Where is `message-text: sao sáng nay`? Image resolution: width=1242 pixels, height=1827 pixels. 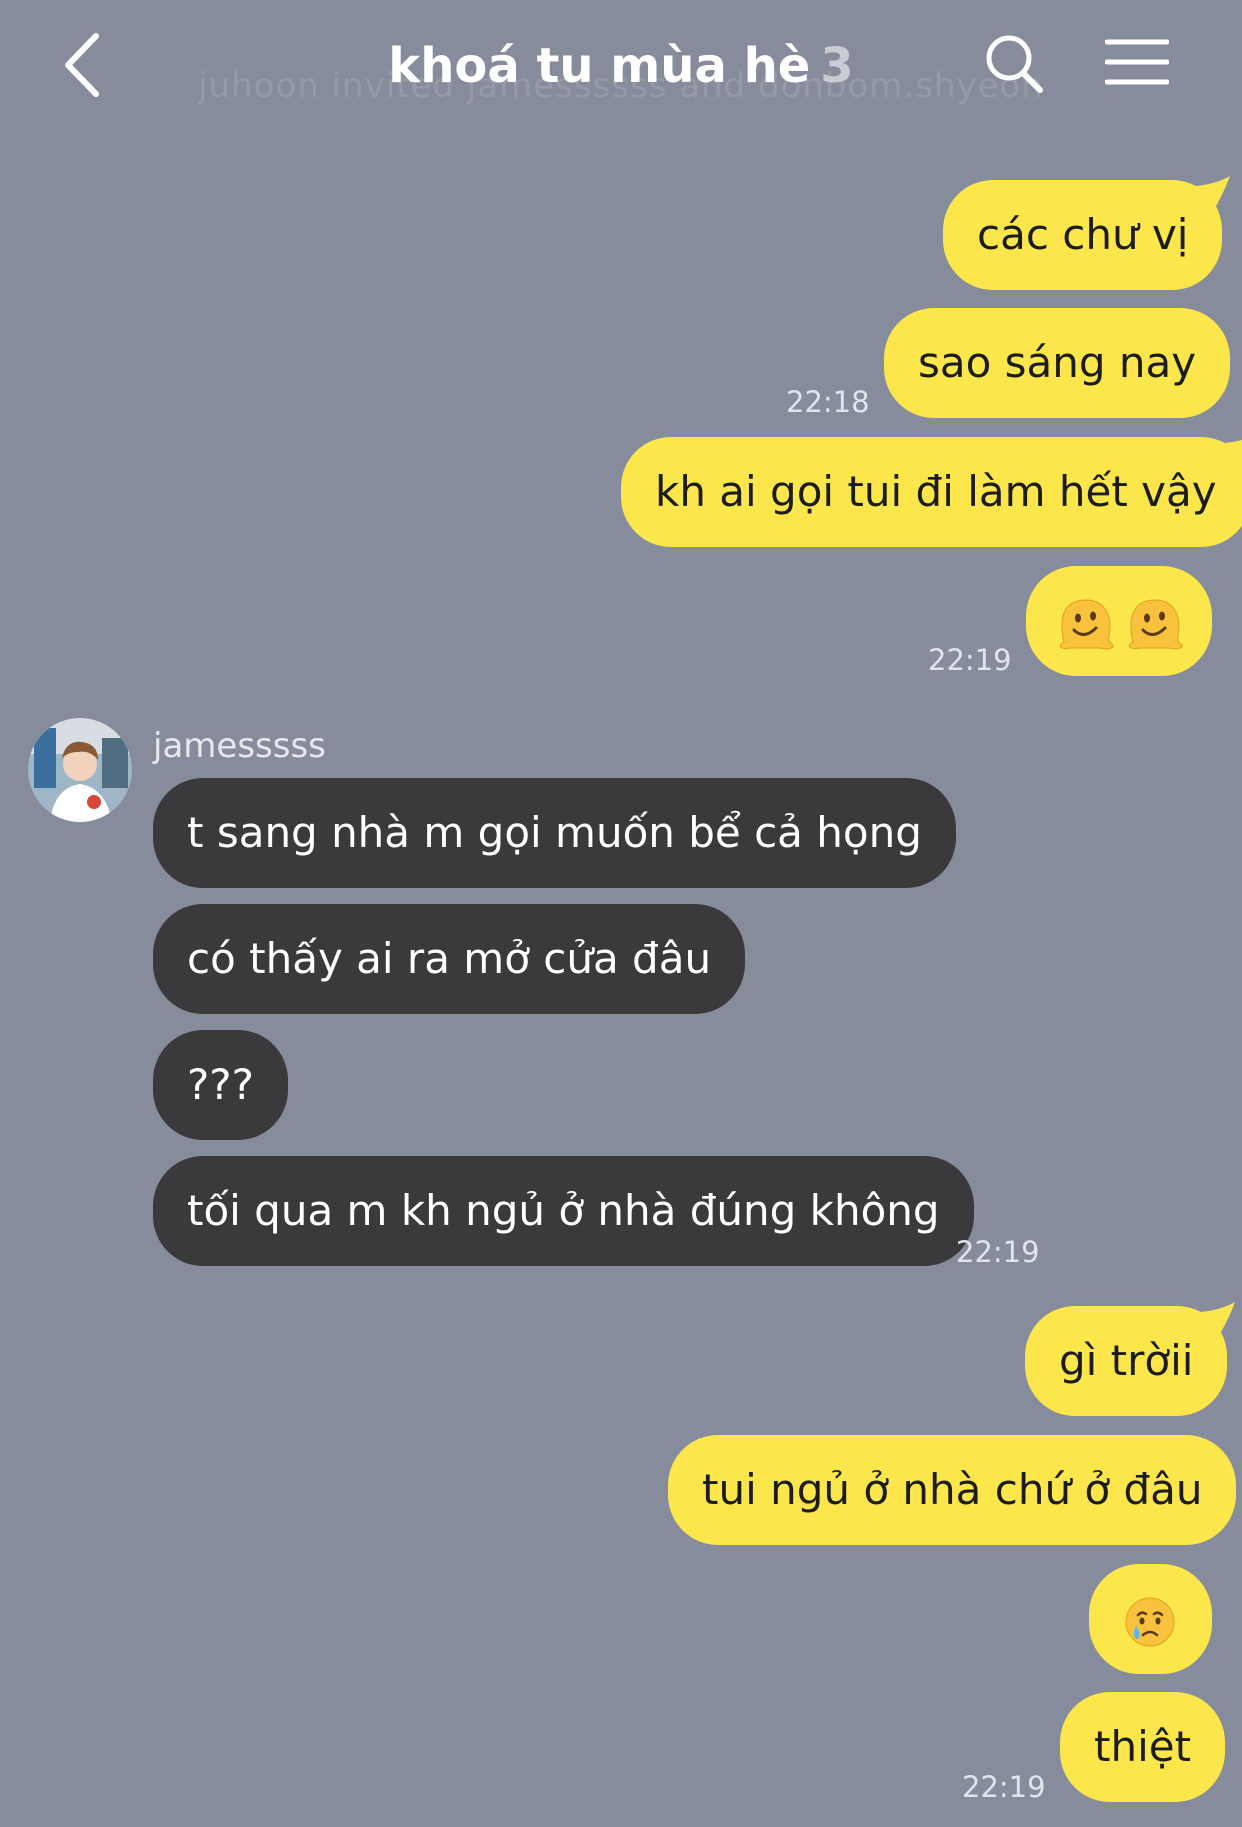 message-text: sao sáng nay is located at coordinates (1057, 362).